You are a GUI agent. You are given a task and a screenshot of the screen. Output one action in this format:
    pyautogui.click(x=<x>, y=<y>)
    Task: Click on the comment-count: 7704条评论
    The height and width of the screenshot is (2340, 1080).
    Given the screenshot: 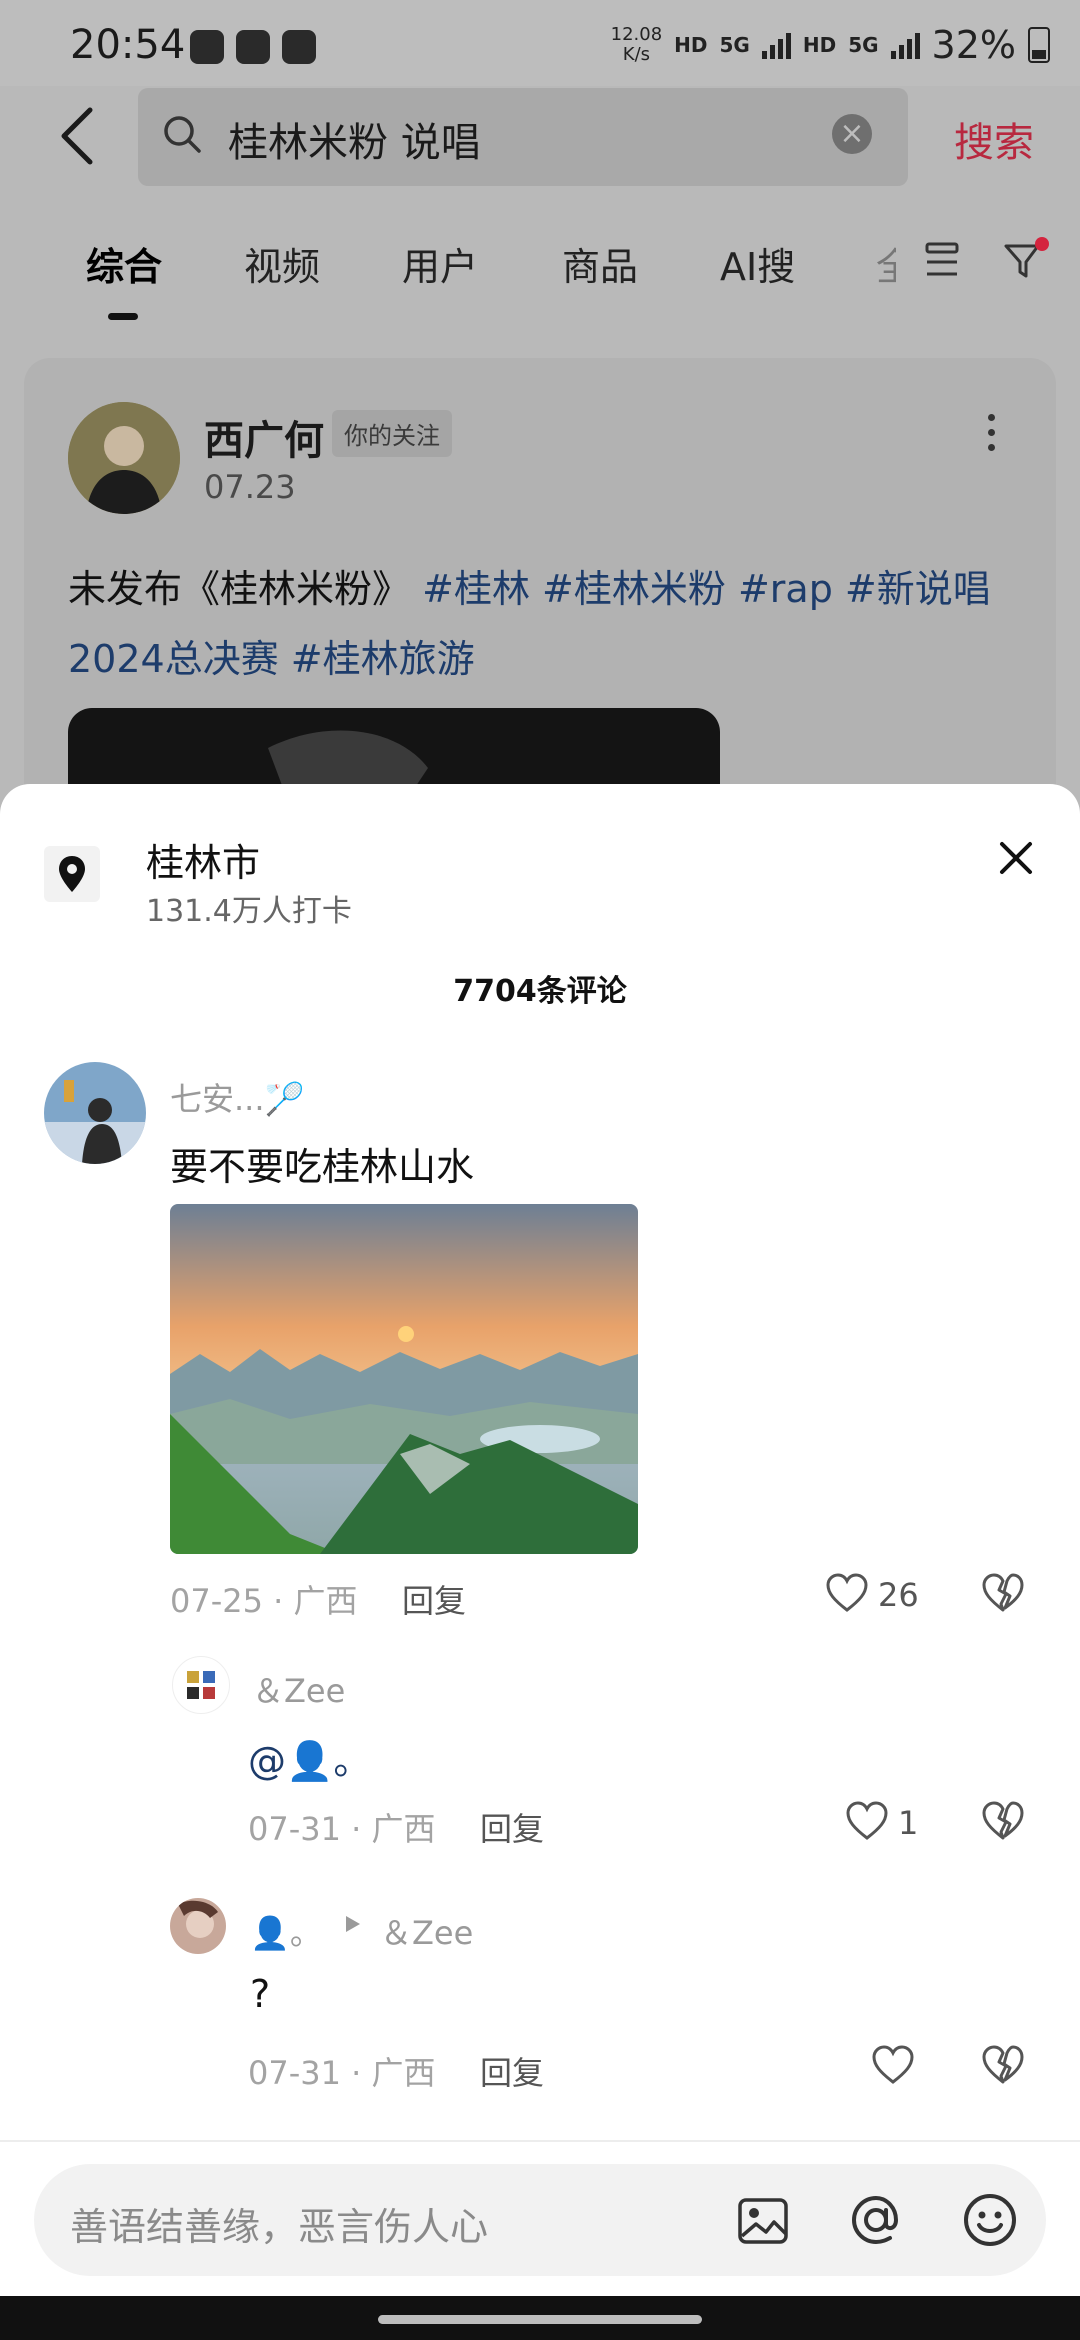 What is the action you would take?
    pyautogui.click(x=540, y=991)
    